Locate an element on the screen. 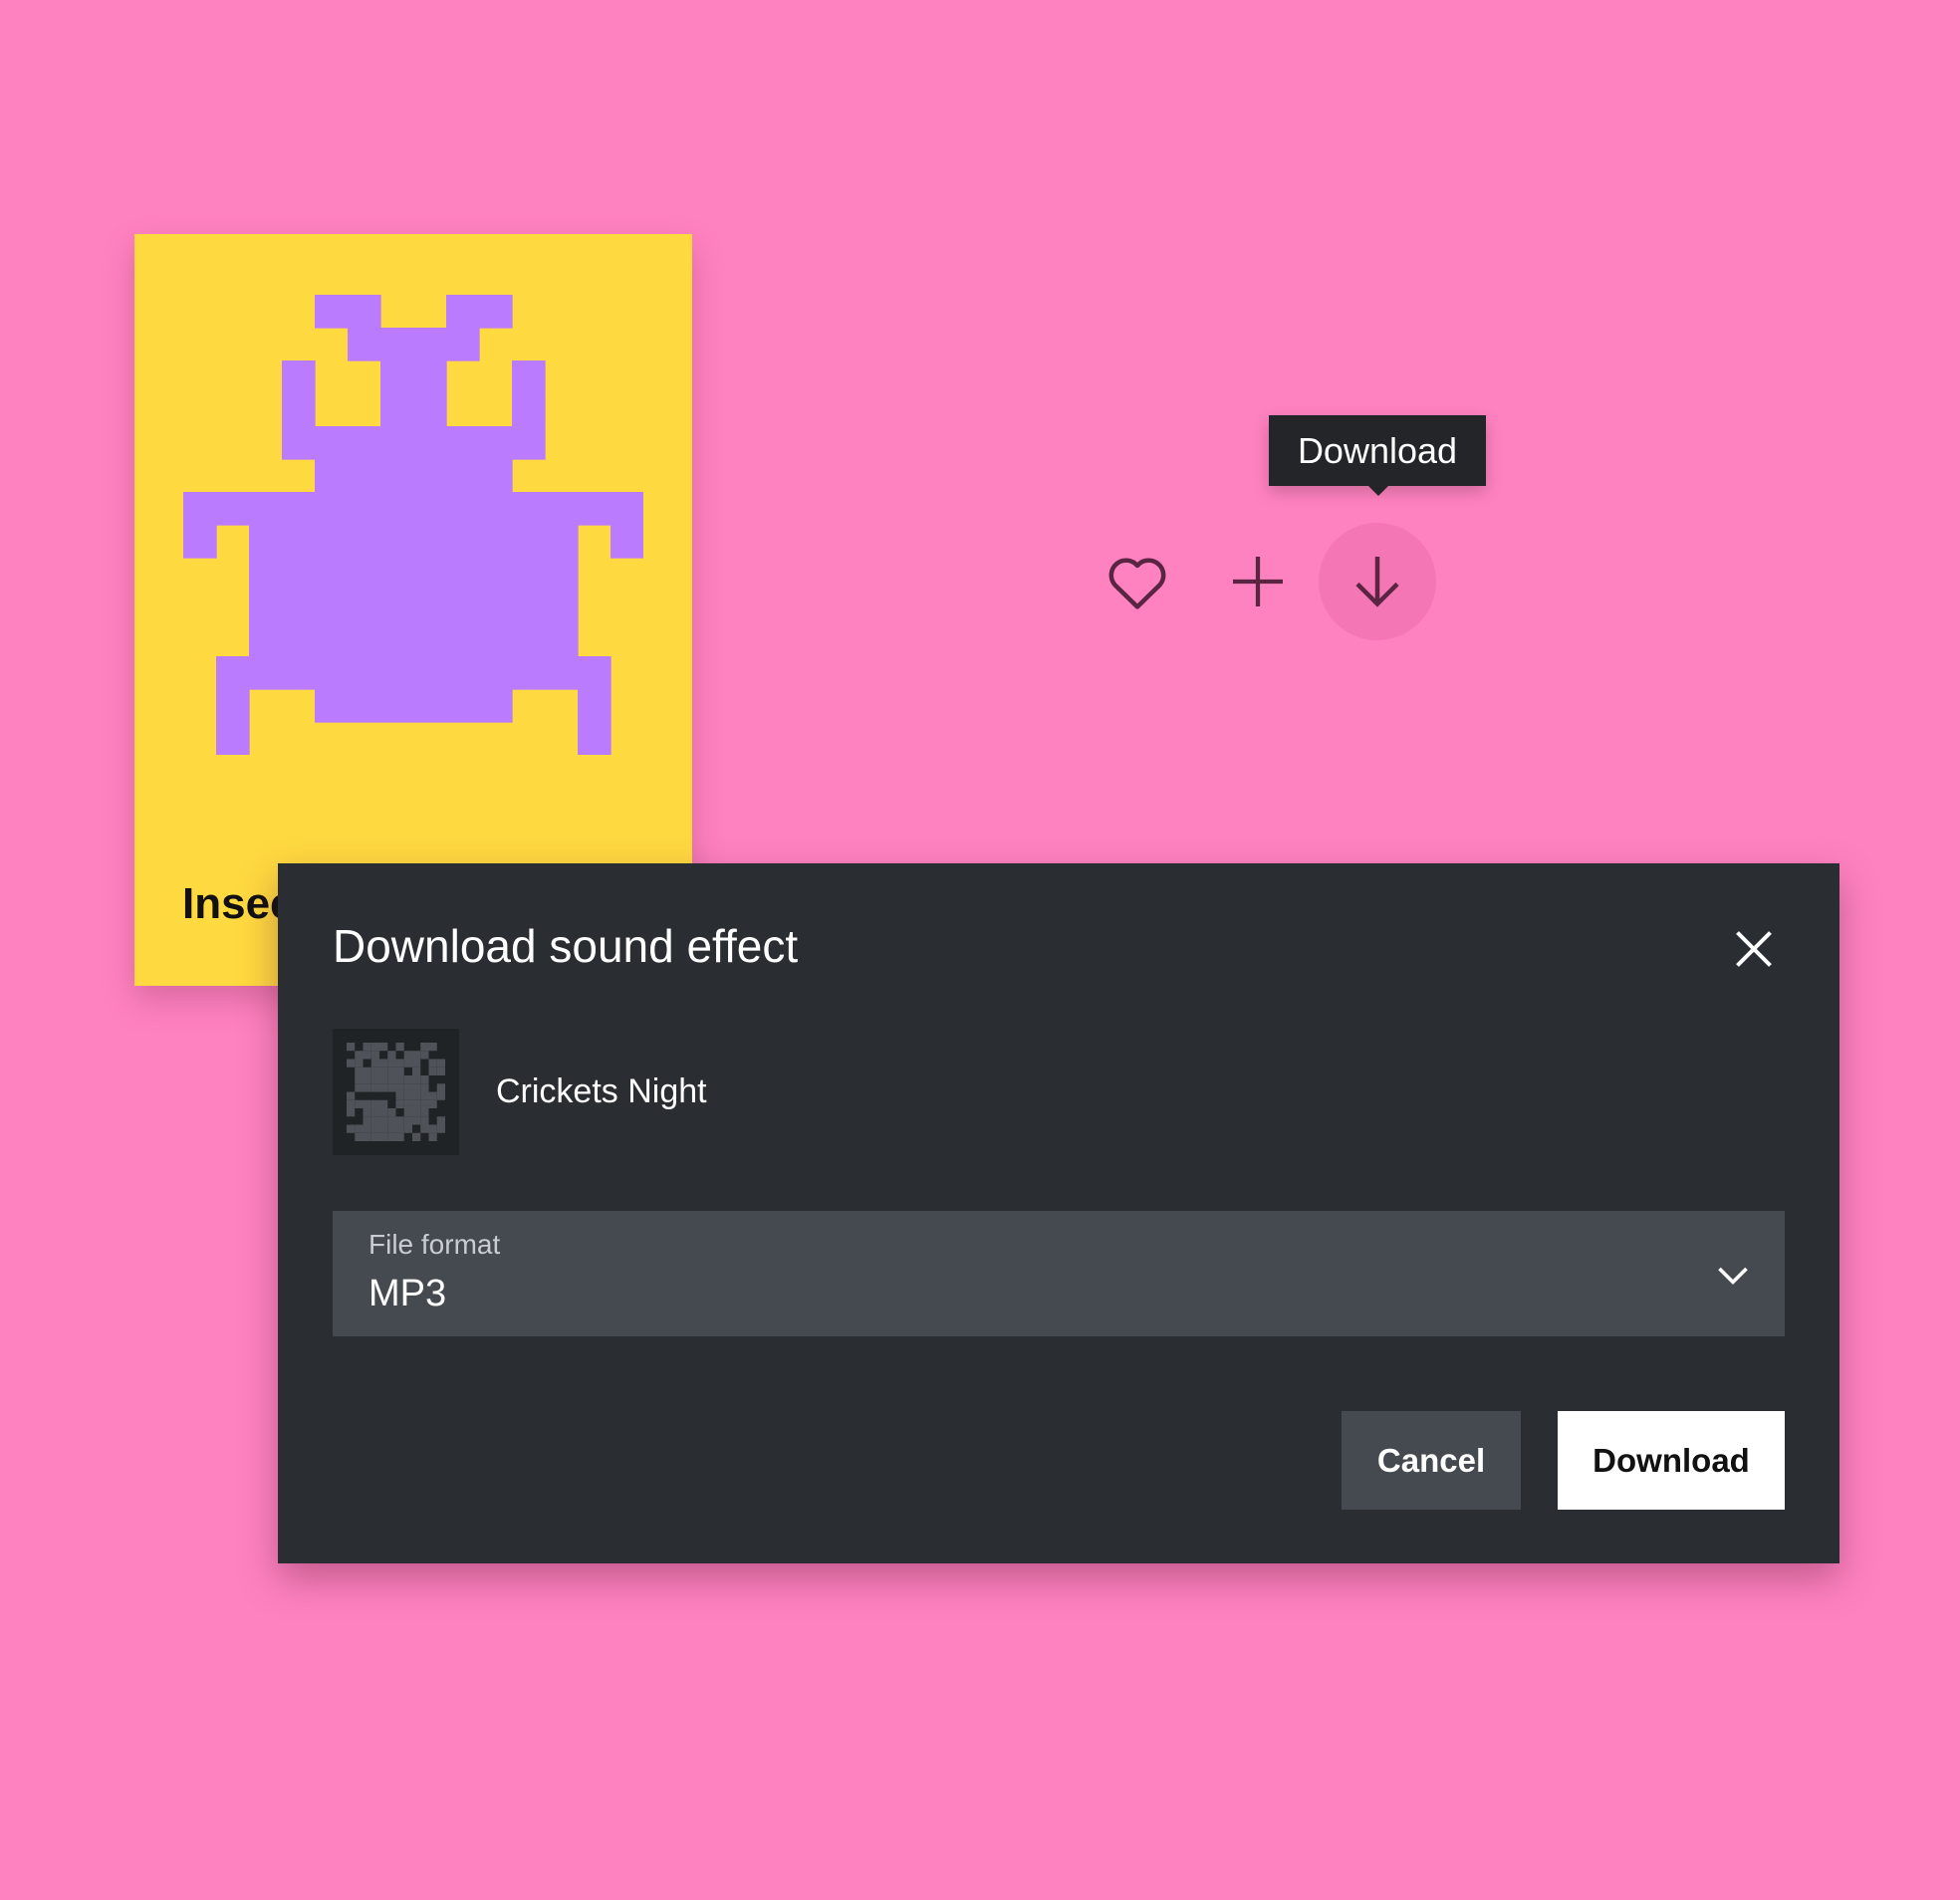  heart-icon is located at coordinates (1137, 583).